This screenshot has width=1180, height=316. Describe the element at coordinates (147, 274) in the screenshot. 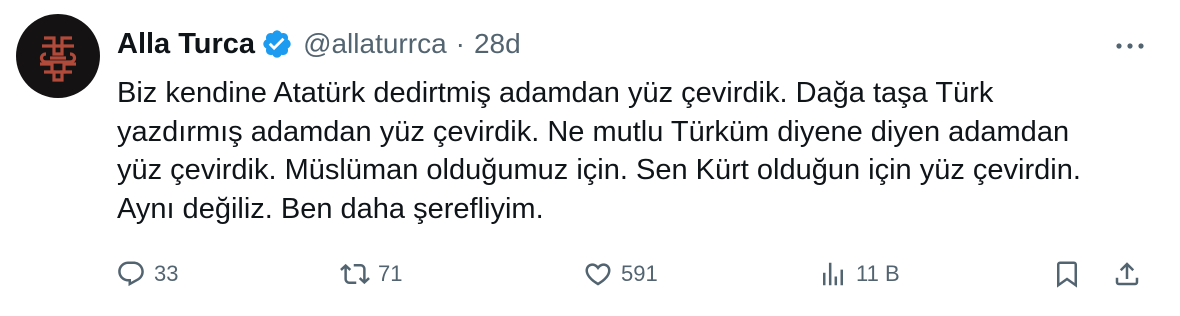

I see `reply-button: 33` at that location.